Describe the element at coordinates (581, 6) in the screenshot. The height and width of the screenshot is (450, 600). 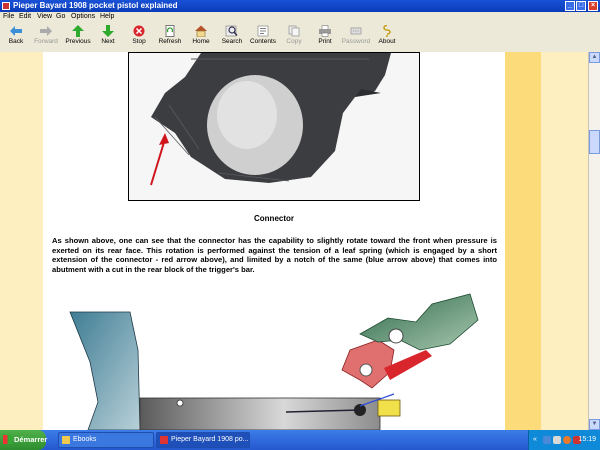
I see `maximize-button: □` at that location.